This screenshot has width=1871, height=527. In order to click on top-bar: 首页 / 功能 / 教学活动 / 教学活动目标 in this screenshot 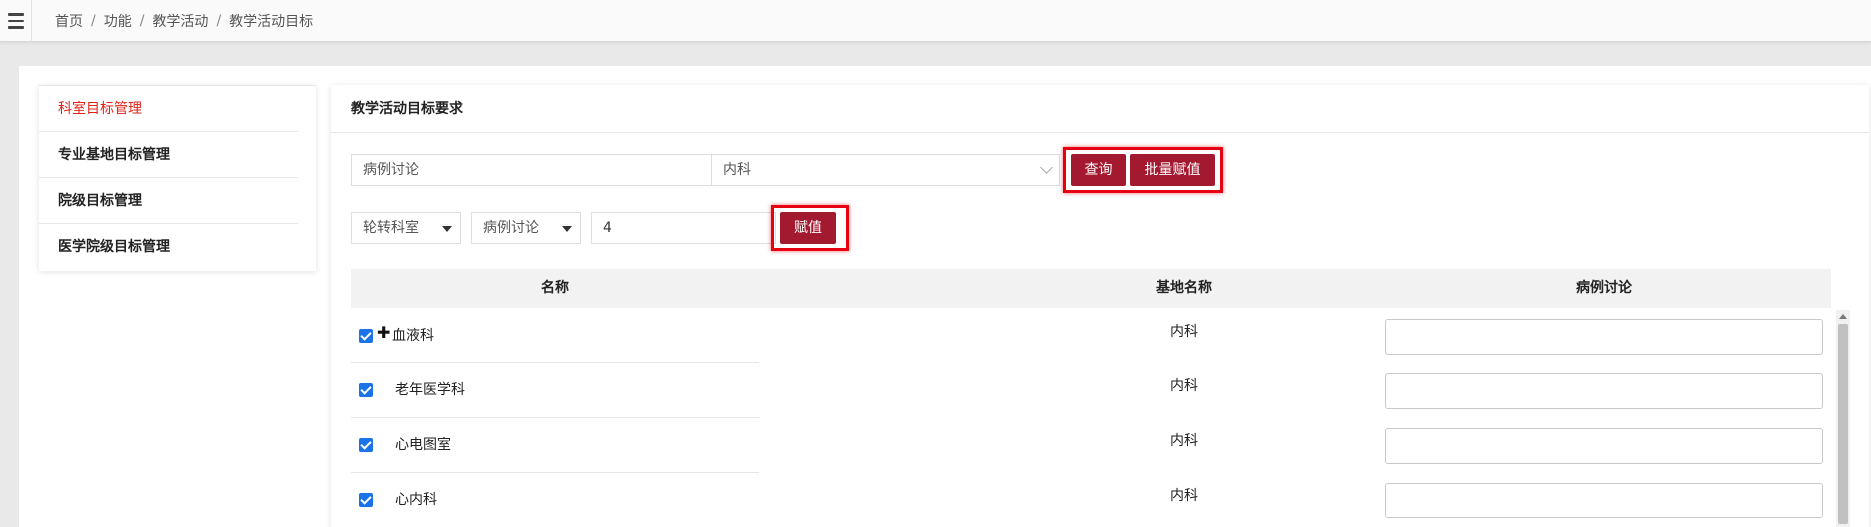, I will do `click(935, 21)`.